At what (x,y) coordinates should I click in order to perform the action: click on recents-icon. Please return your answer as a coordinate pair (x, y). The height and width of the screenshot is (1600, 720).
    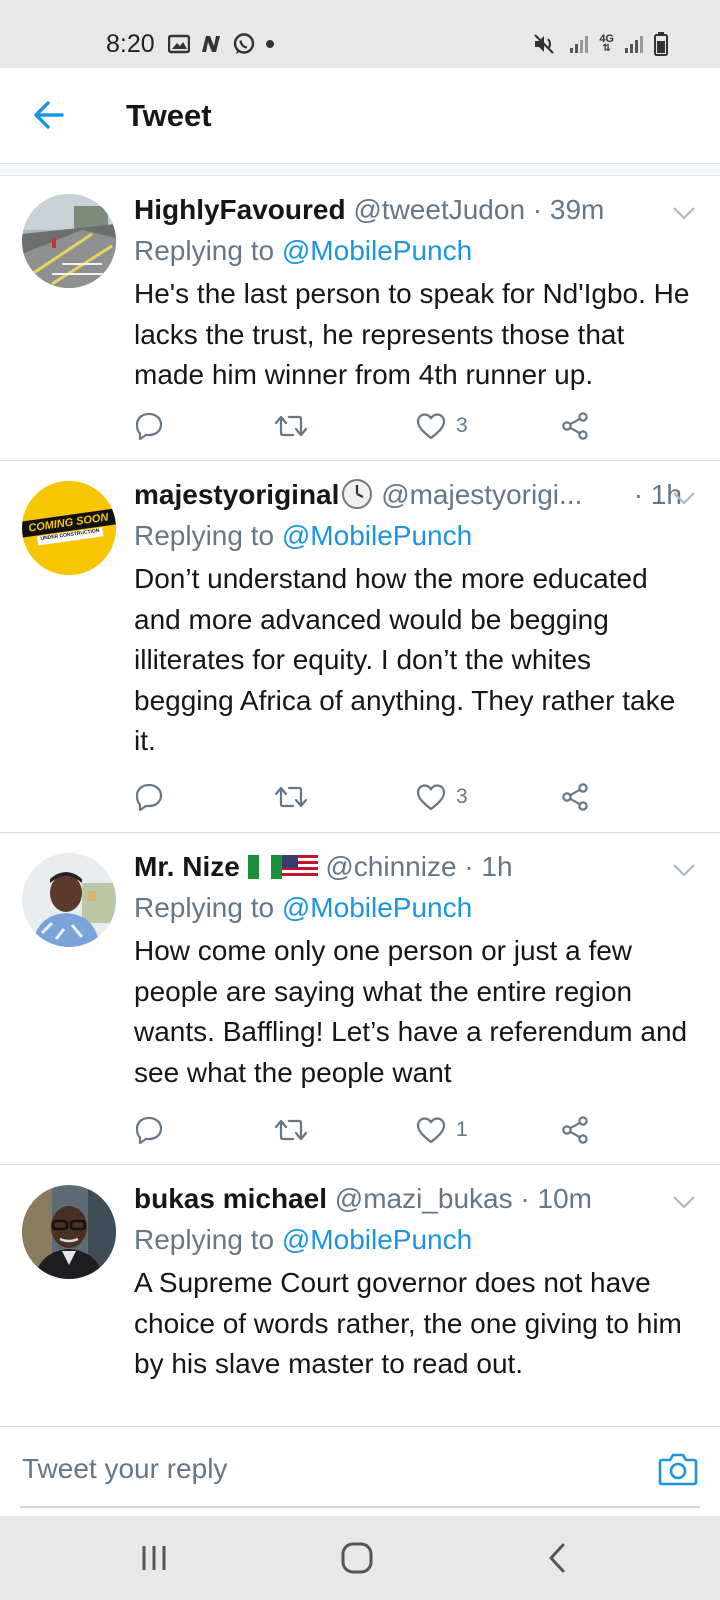
    Looking at the image, I should click on (154, 1558).